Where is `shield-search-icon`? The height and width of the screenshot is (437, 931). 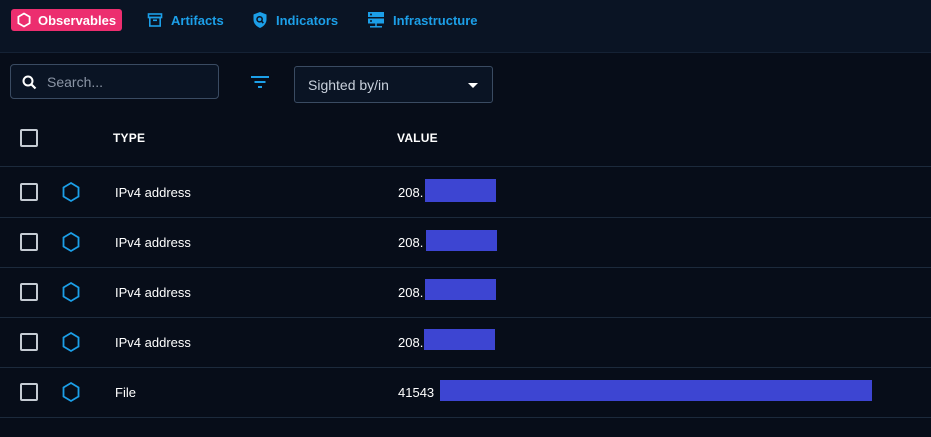 shield-search-icon is located at coordinates (260, 20).